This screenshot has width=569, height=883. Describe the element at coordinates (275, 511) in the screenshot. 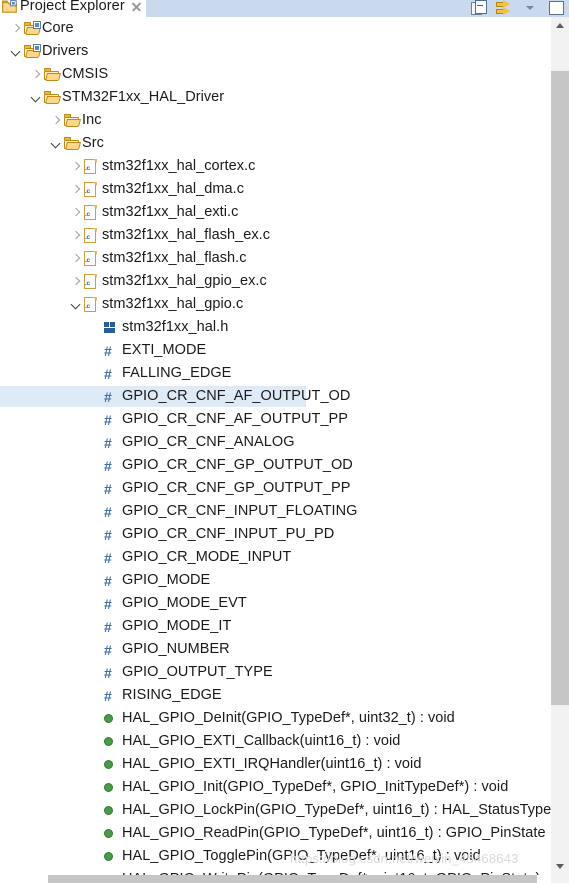

I see `tree-item: # GPIO_CR_CNF_INPUT_FLOATING` at that location.